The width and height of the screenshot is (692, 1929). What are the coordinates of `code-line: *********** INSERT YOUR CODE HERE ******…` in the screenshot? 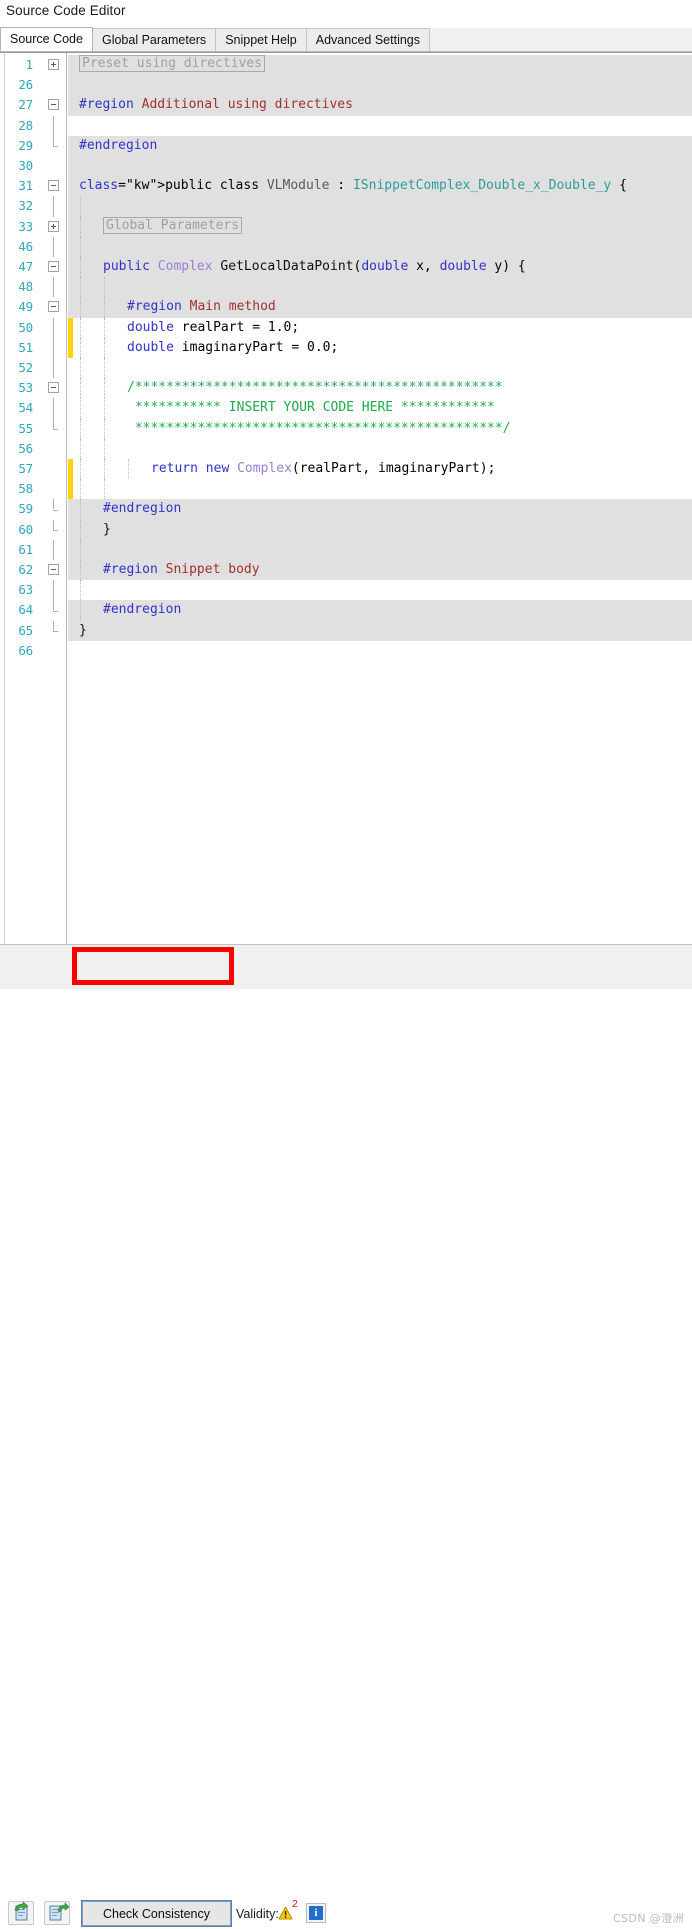 It's located at (380, 408).